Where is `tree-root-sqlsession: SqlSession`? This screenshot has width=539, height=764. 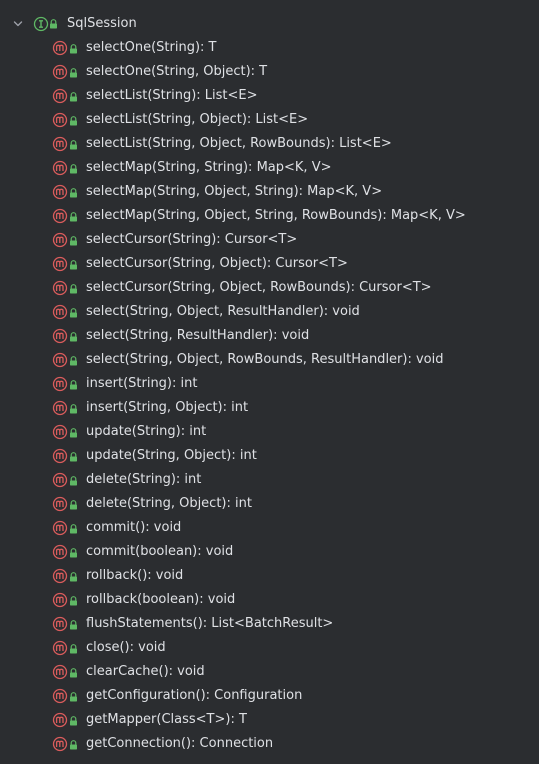 tree-root-sqlsession: SqlSession is located at coordinates (269, 24).